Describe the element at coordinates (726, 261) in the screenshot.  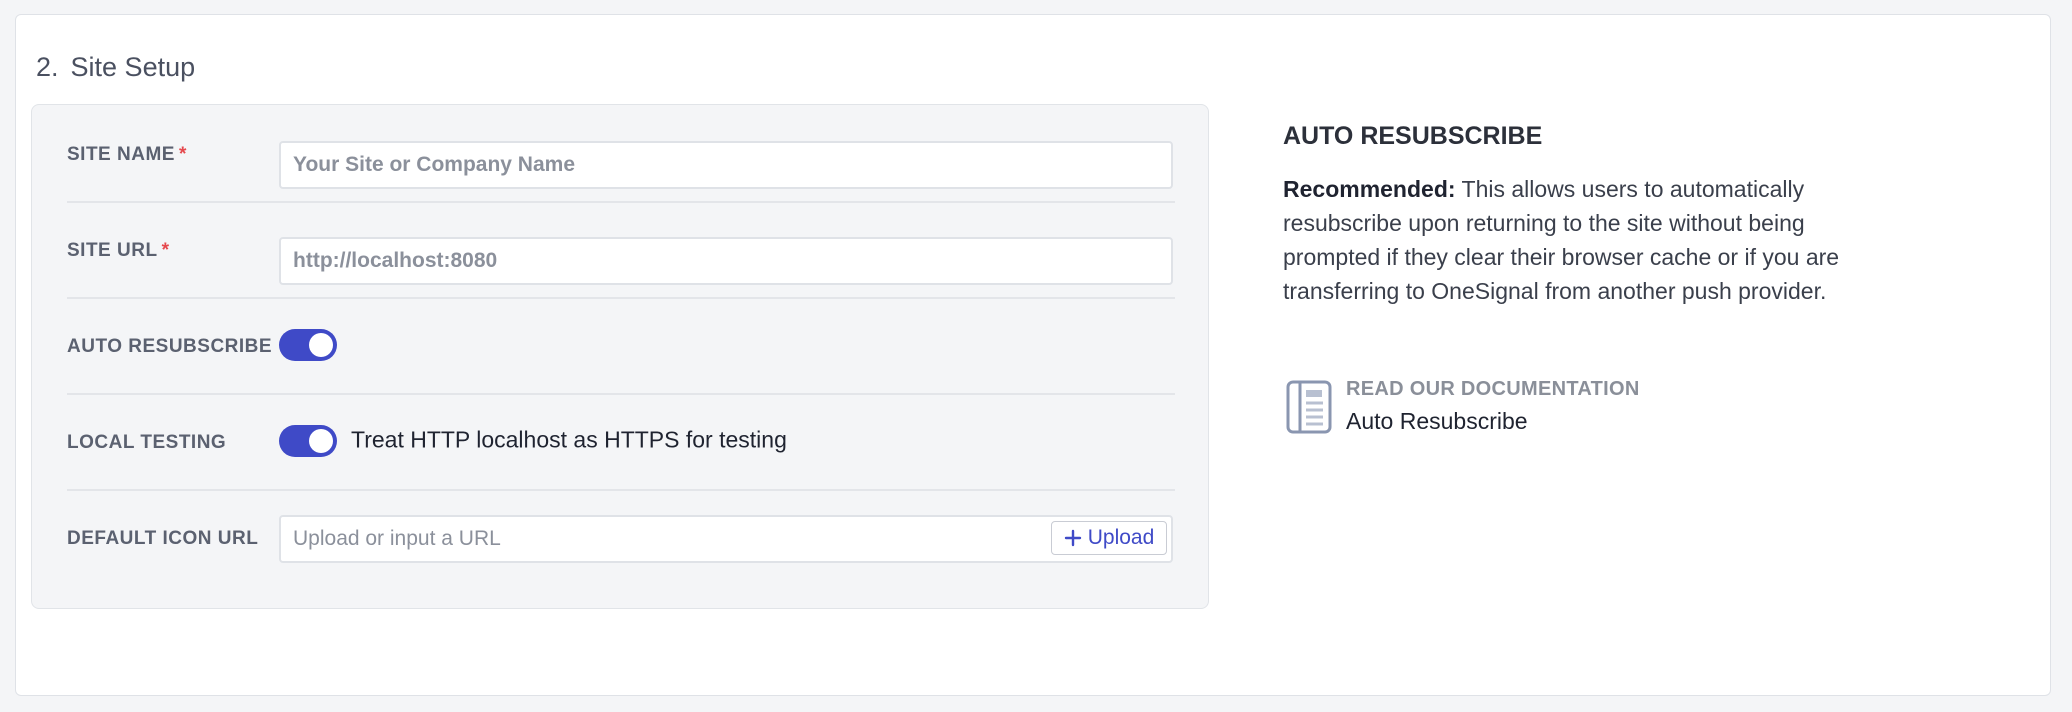
I see `site-url-input` at that location.